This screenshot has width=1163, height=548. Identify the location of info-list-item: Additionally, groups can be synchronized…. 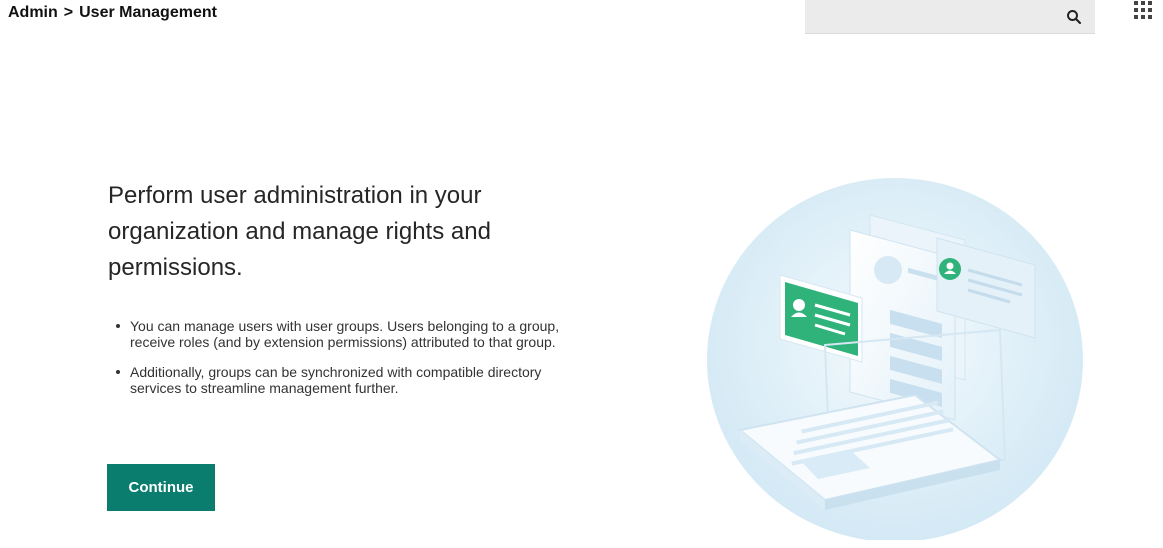
(348, 380).